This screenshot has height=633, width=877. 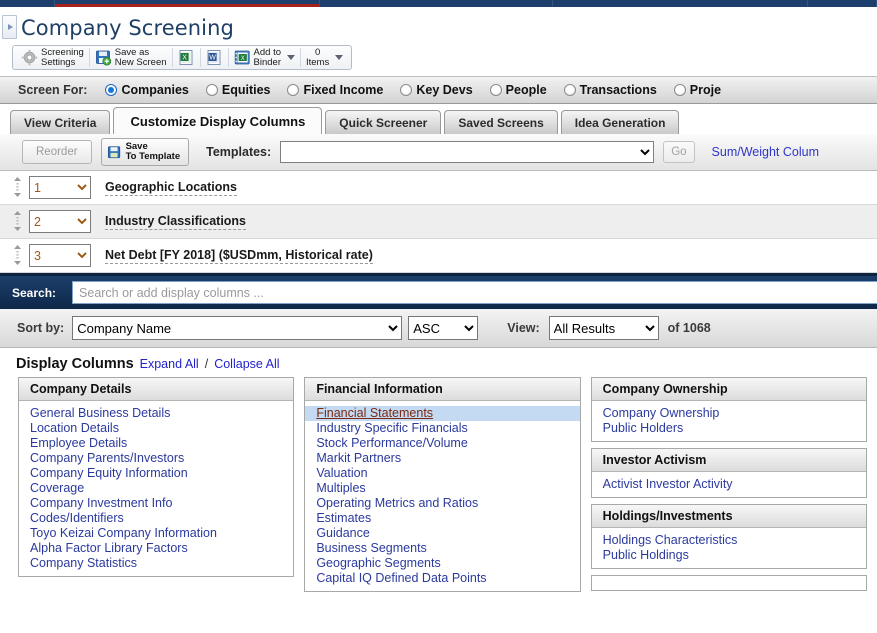 I want to click on browser-tab-strip, so click(x=438, y=3).